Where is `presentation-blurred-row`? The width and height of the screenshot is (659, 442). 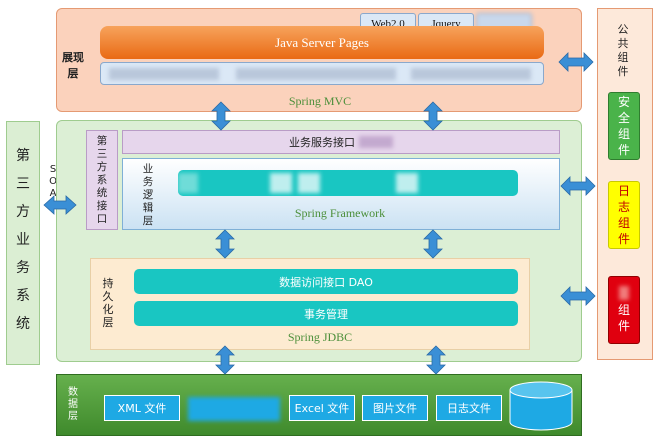
presentation-blurred-row is located at coordinates (322, 73).